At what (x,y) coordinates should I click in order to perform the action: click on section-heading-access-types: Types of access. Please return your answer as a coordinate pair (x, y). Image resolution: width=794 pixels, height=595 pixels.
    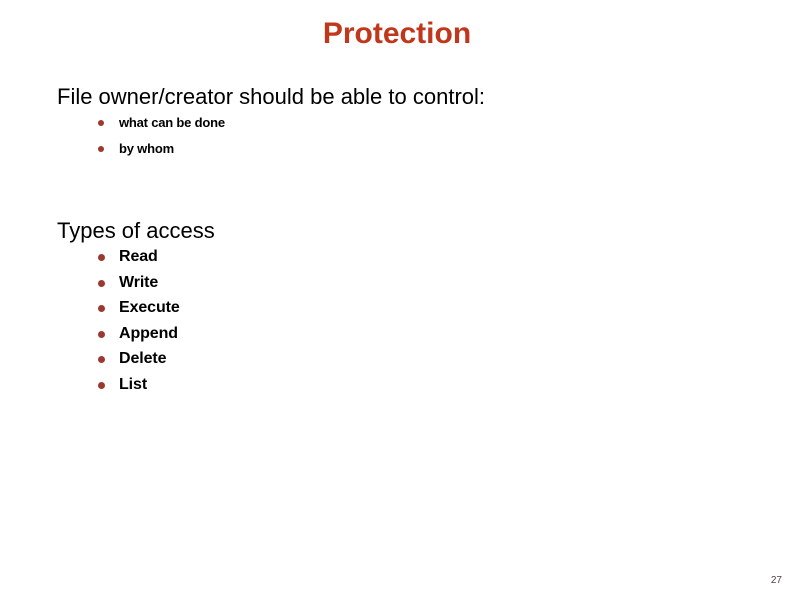
    Looking at the image, I should click on (136, 230).